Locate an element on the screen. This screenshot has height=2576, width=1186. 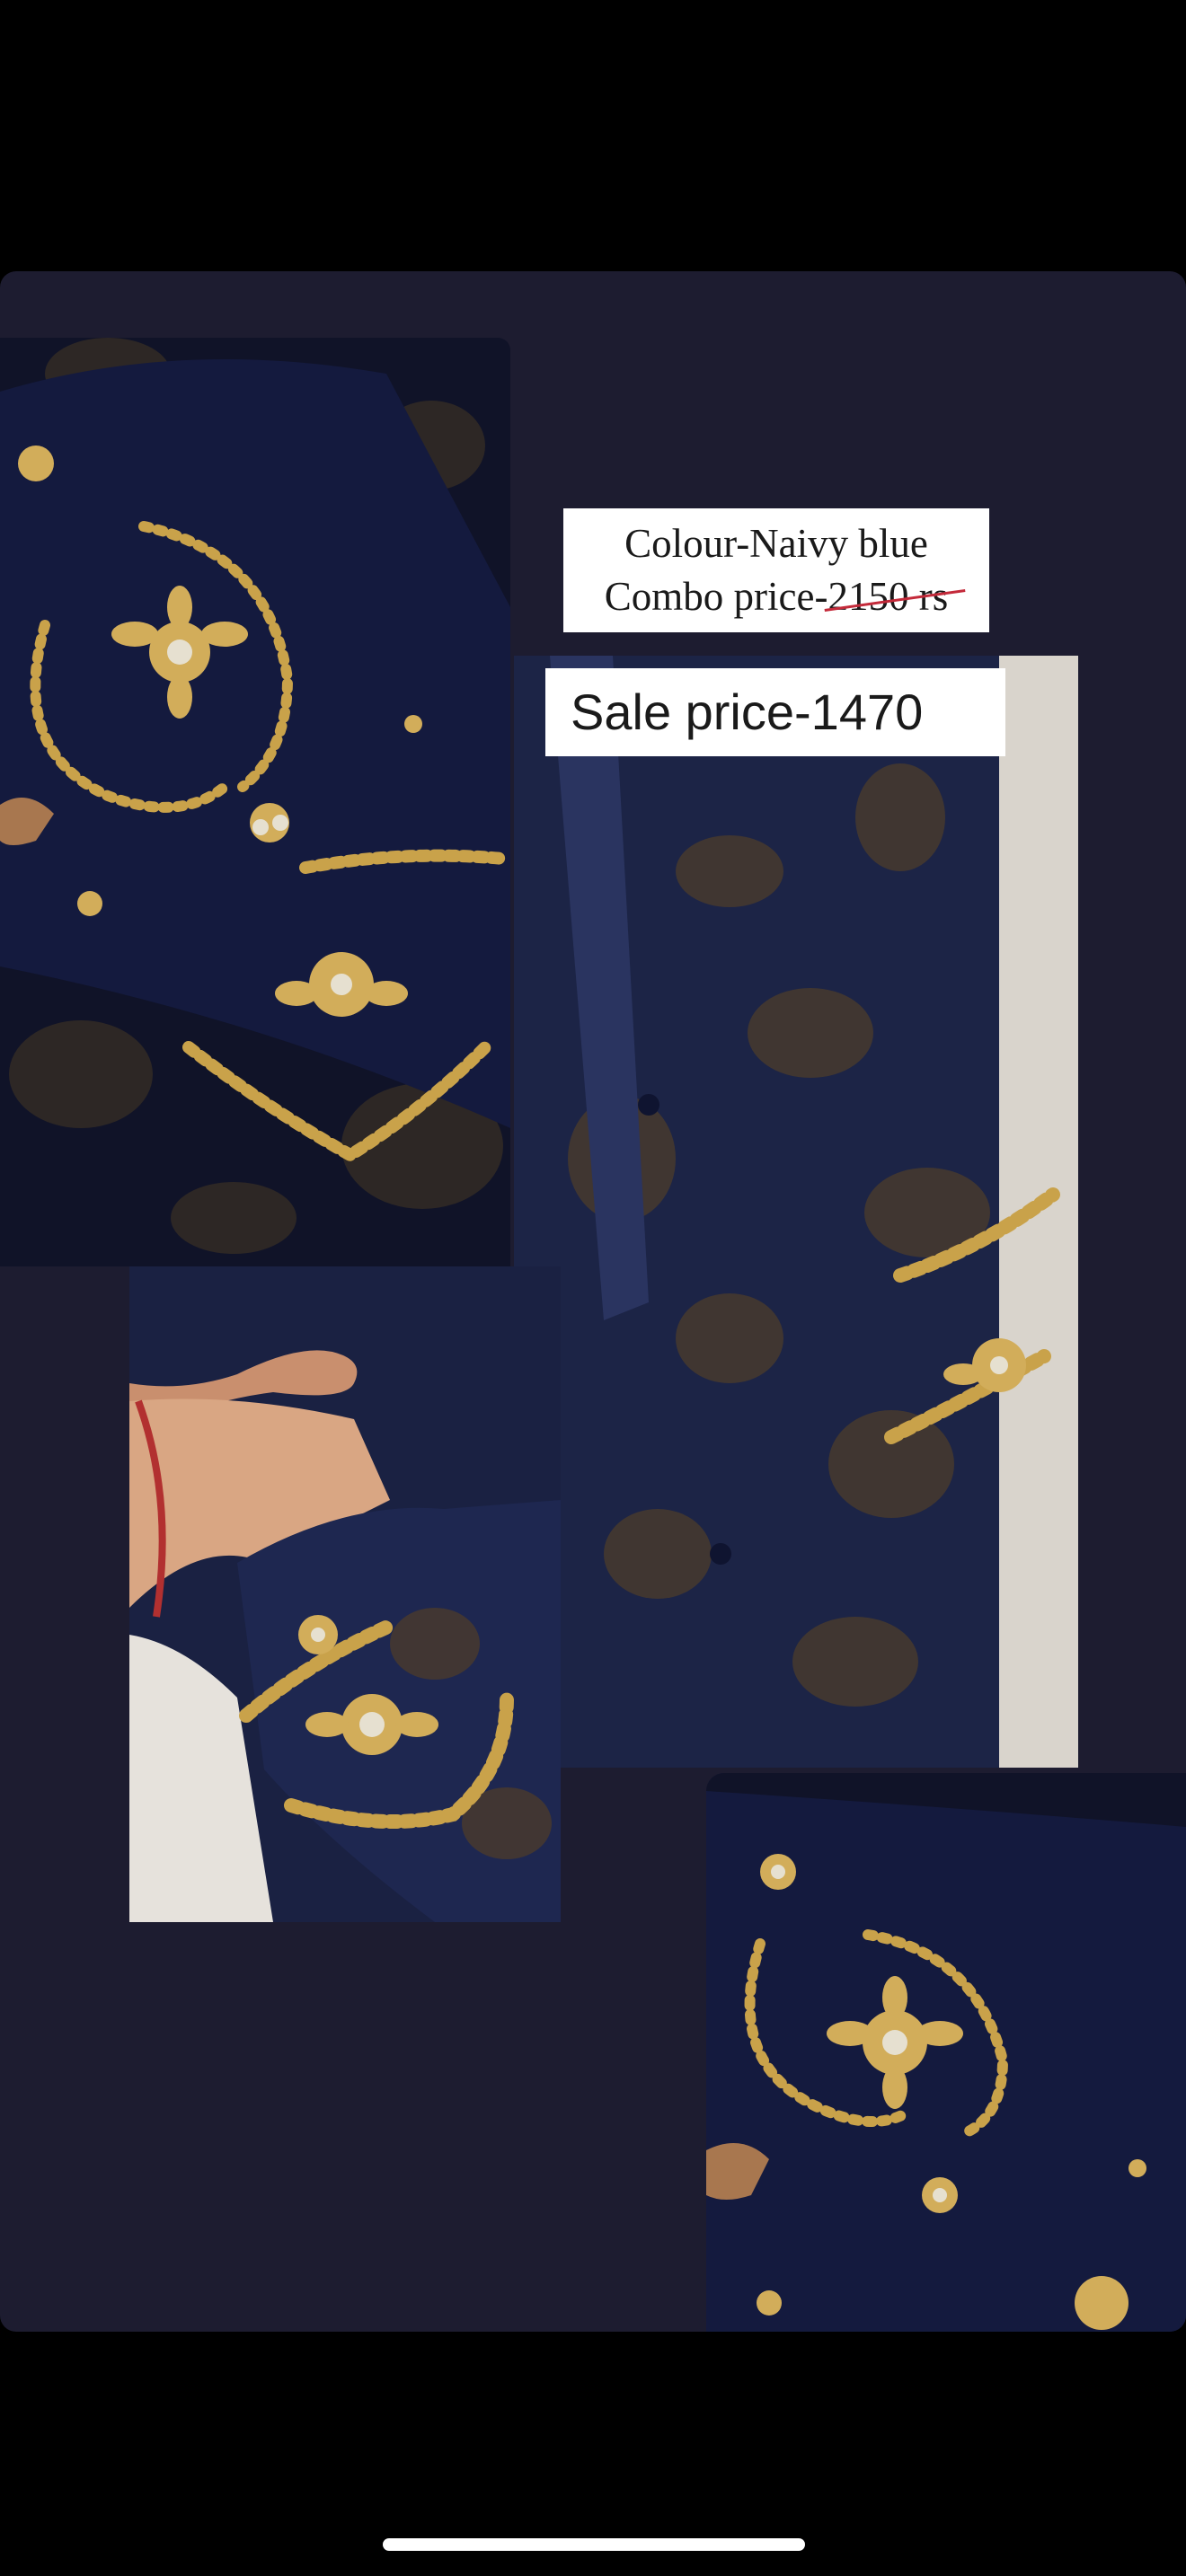
combo-price-line: Combo price-2150 rs is located at coordinates (776, 596).